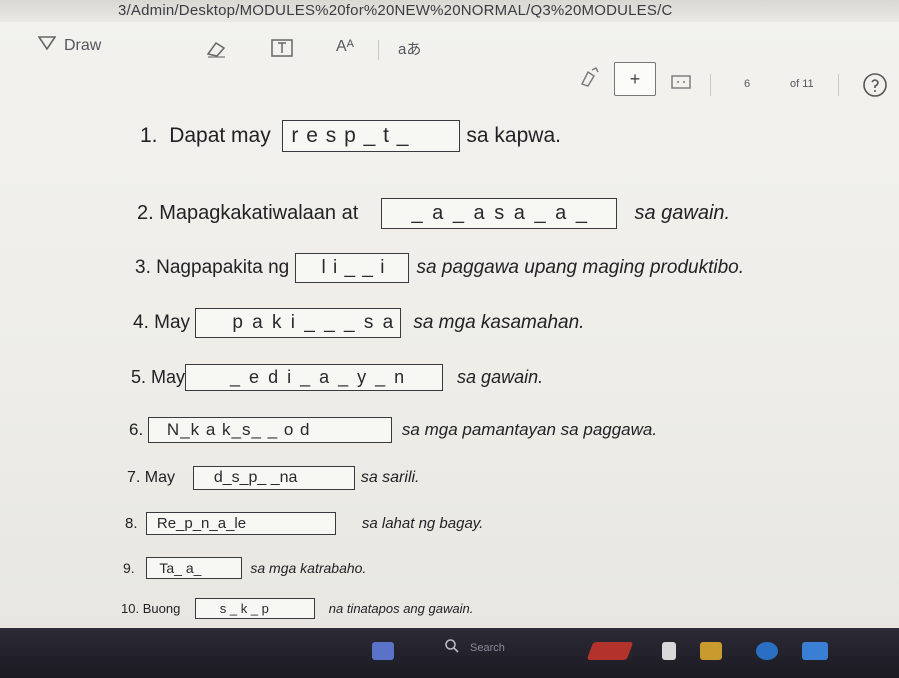 This screenshot has height=678, width=899. Describe the element at coordinates (136, 429) in the screenshot. I see `item-number: 6.` at that location.